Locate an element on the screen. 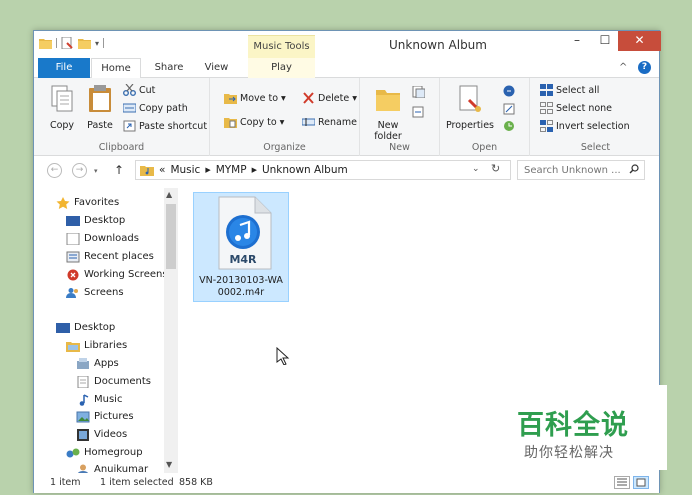 Image resolution: width=692 pixels, height=495 pixels. new-folder-label-line1: New is located at coordinates (388, 125).